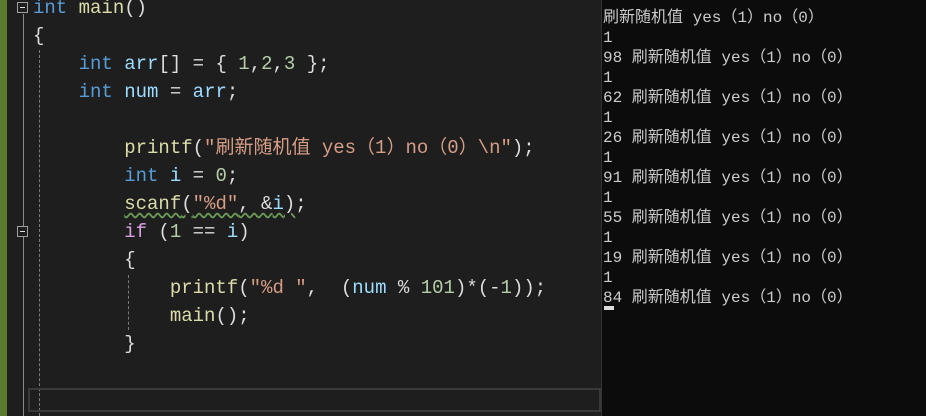  What do you see at coordinates (477, 288) in the screenshot?
I see `code-token: )*(-` at bounding box center [477, 288].